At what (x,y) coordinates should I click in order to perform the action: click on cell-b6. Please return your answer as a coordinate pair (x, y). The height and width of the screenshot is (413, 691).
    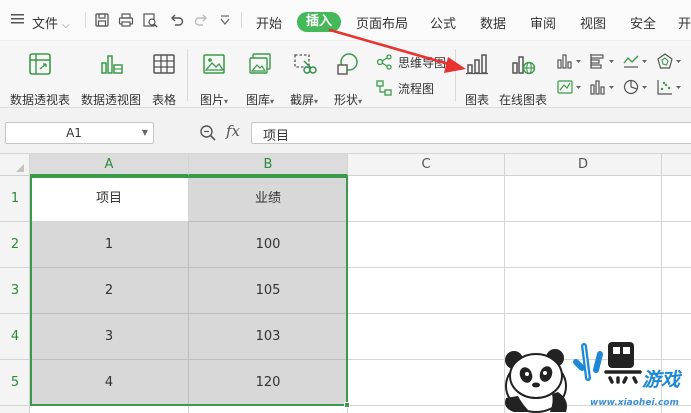
    Looking at the image, I should click on (268, 409).